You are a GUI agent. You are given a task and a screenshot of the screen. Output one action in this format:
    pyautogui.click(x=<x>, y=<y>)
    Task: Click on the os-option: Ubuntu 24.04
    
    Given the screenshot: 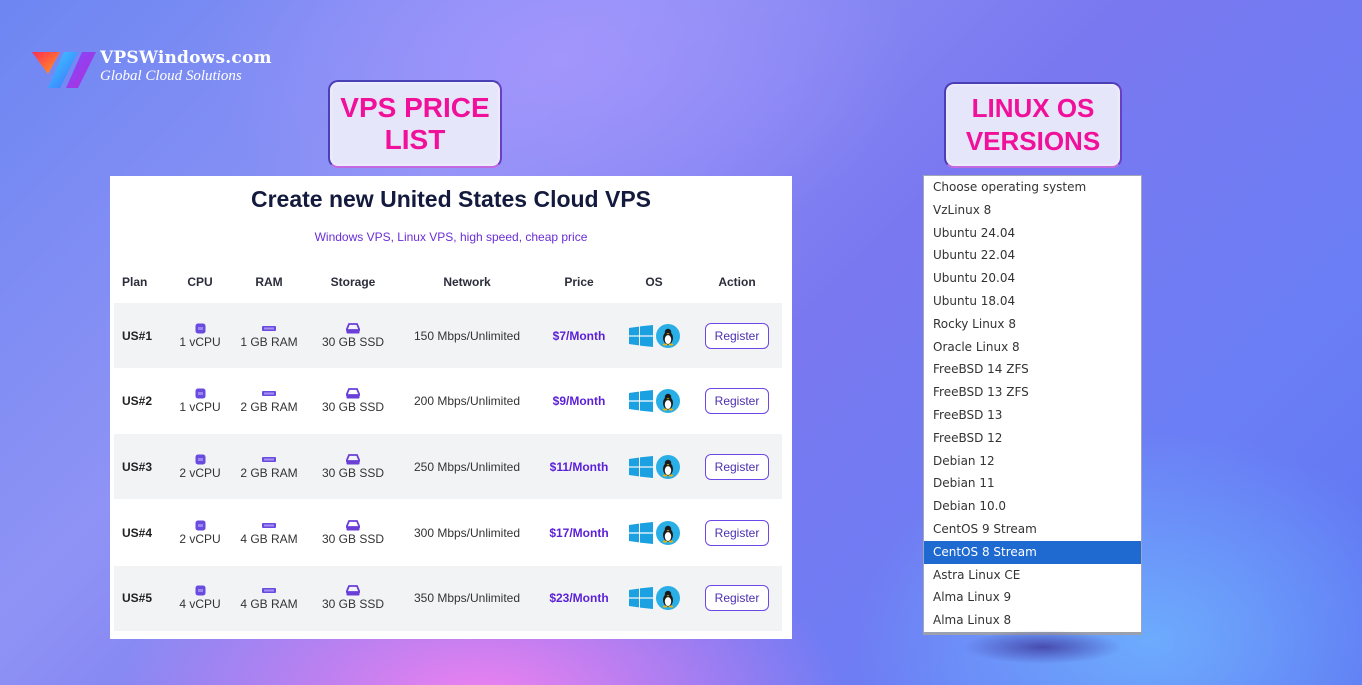 What is the action you would take?
    pyautogui.click(x=1032, y=233)
    